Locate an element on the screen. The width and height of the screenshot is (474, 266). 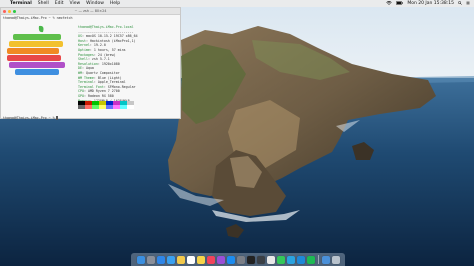
menu-window: Window is located at coordinates (95, 3).